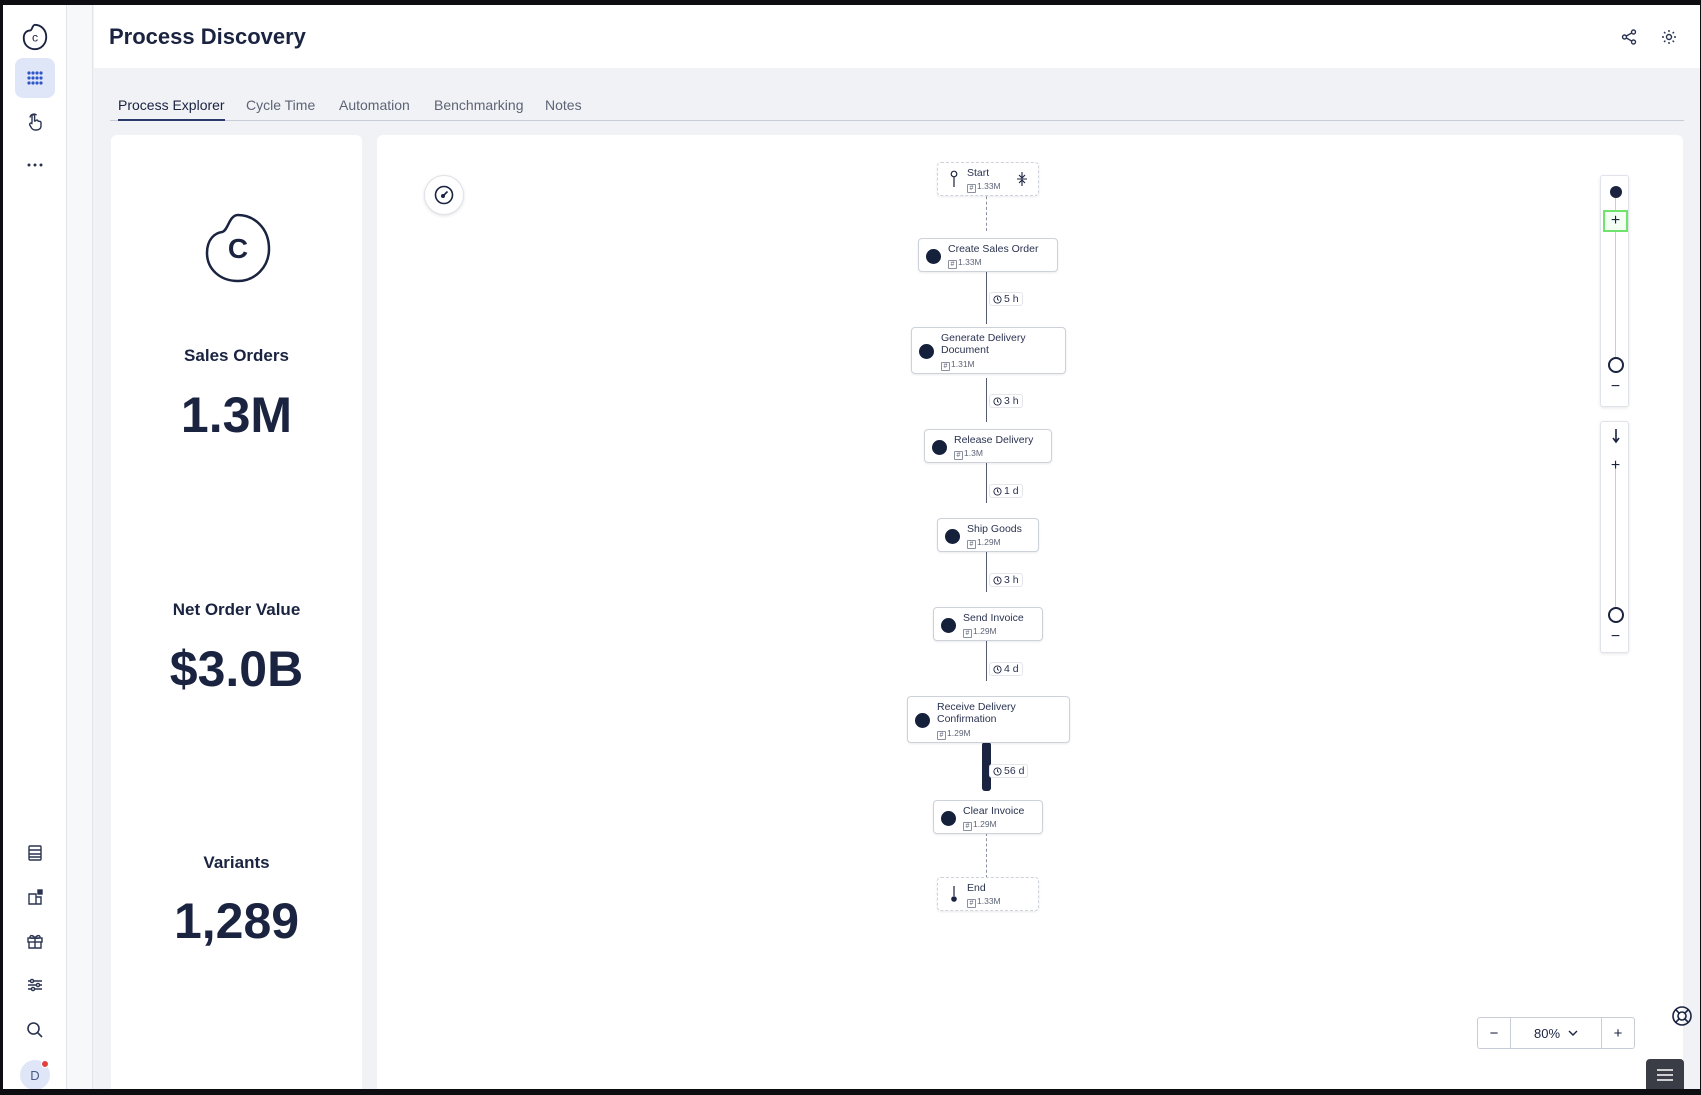  I want to click on tab-automation: Automation, so click(374, 109).